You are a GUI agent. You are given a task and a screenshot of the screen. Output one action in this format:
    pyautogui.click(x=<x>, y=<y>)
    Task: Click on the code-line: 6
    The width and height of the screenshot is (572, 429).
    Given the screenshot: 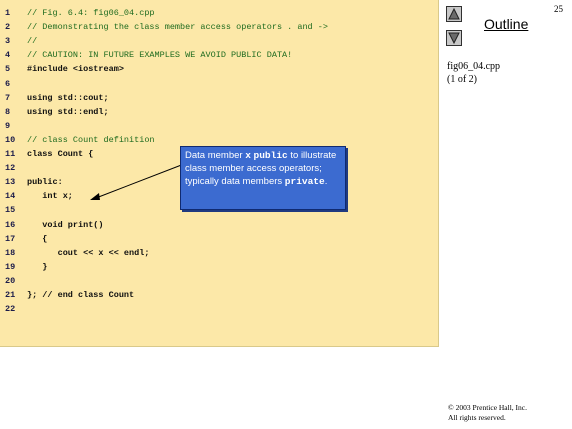 What is the action you would take?
    pyautogui.click(x=219, y=84)
    